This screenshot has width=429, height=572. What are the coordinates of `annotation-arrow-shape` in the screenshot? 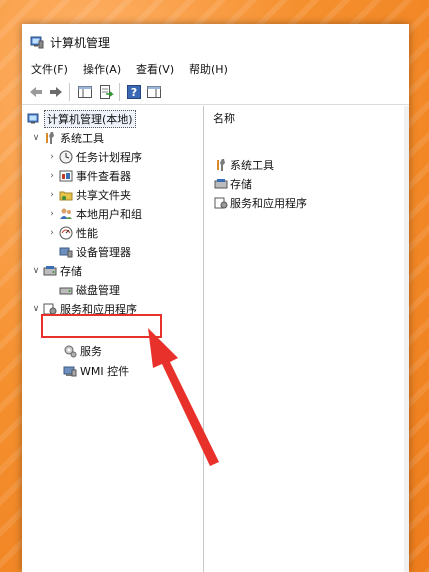 It's located at (183, 397).